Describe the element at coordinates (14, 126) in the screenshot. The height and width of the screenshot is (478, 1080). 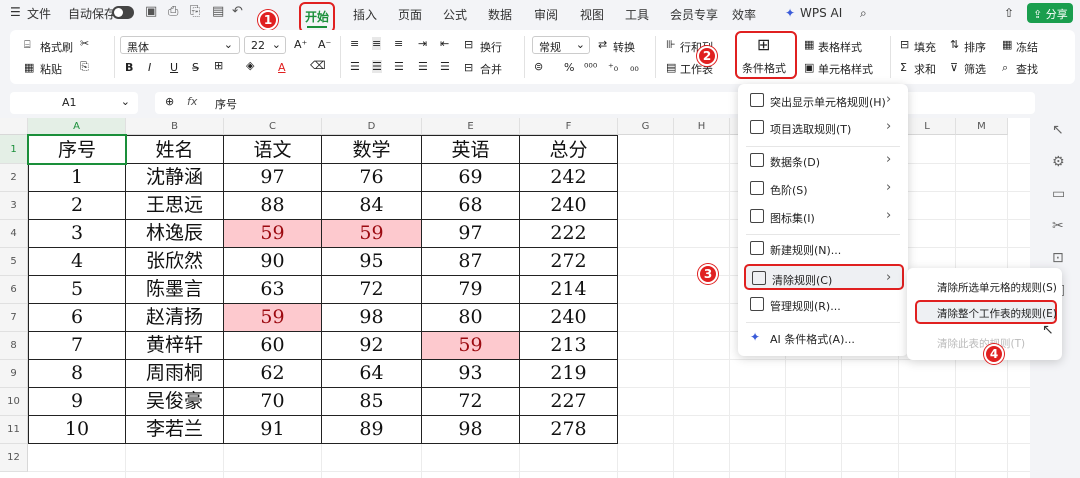
I see `corner-cell` at that location.